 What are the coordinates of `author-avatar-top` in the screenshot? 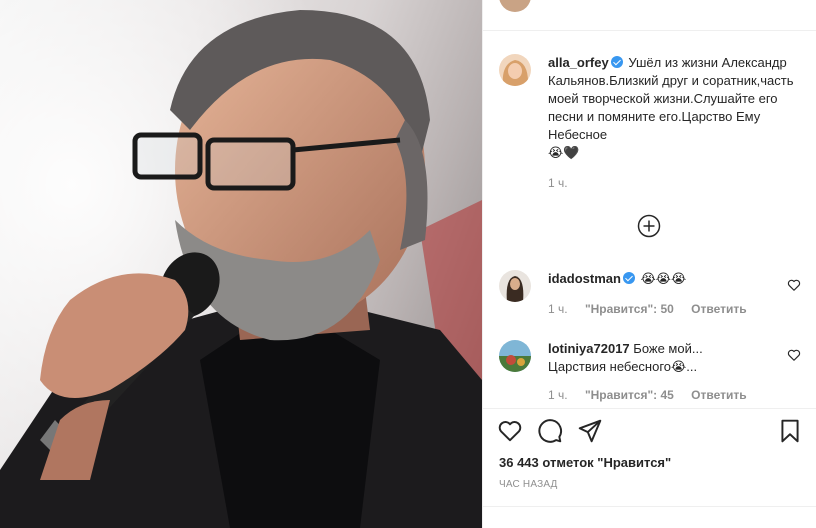 It's located at (515, 6).